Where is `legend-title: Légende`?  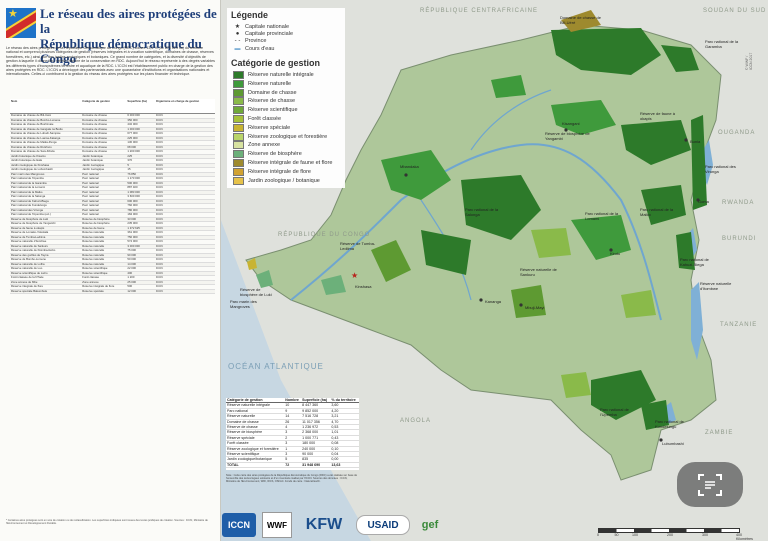 legend-title: Légende is located at coordinates (250, 15).